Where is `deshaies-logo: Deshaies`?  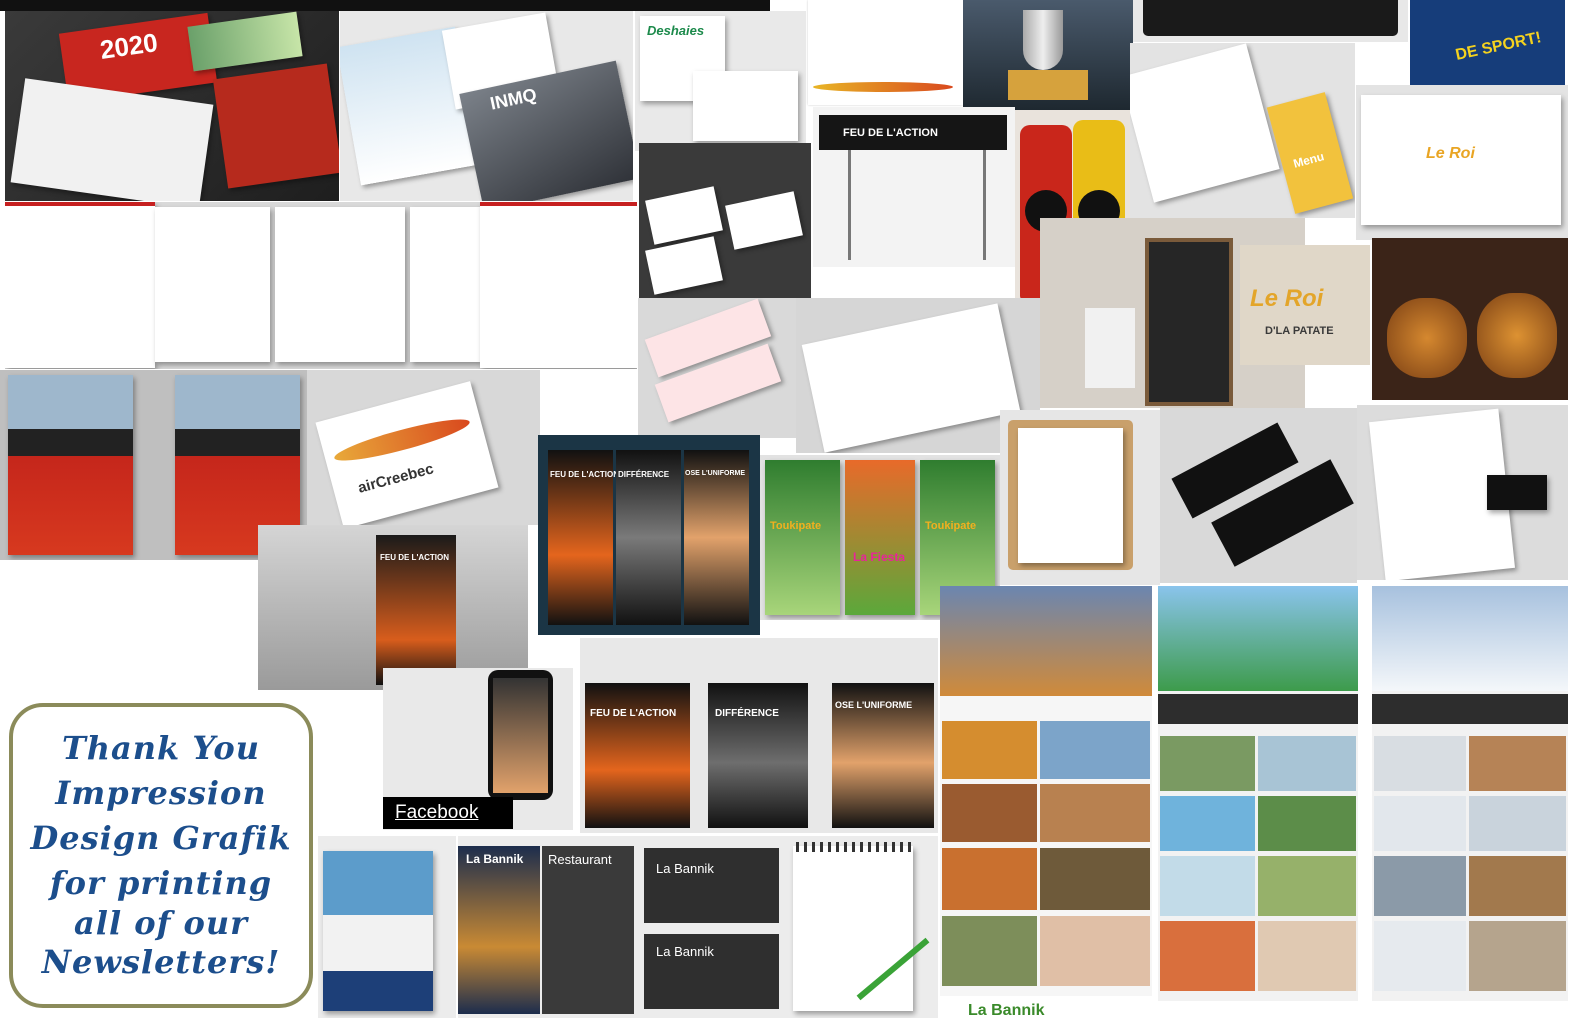
deshaies-logo: Deshaies is located at coordinates (676, 30).